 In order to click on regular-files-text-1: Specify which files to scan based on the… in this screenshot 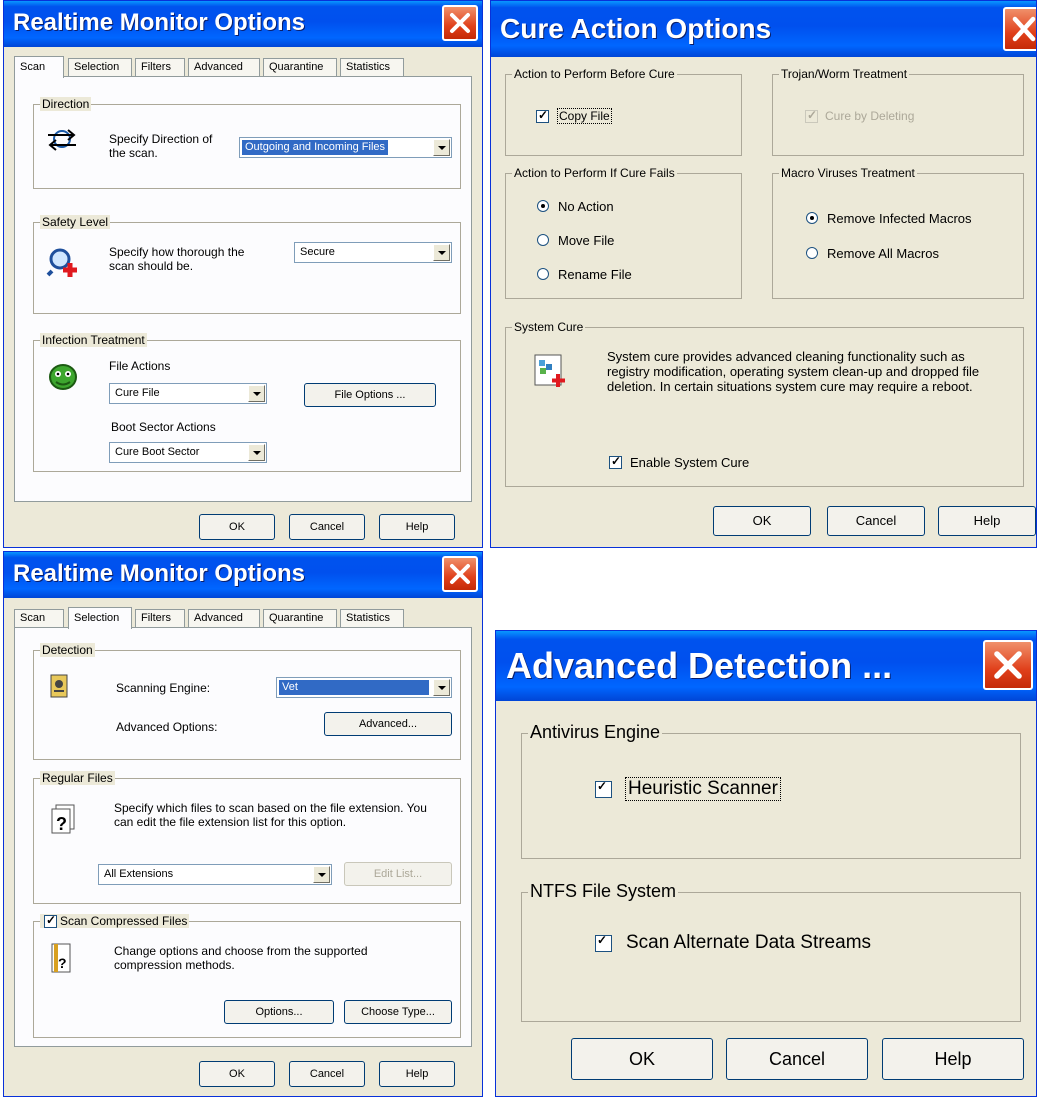, I will do `click(270, 808)`.